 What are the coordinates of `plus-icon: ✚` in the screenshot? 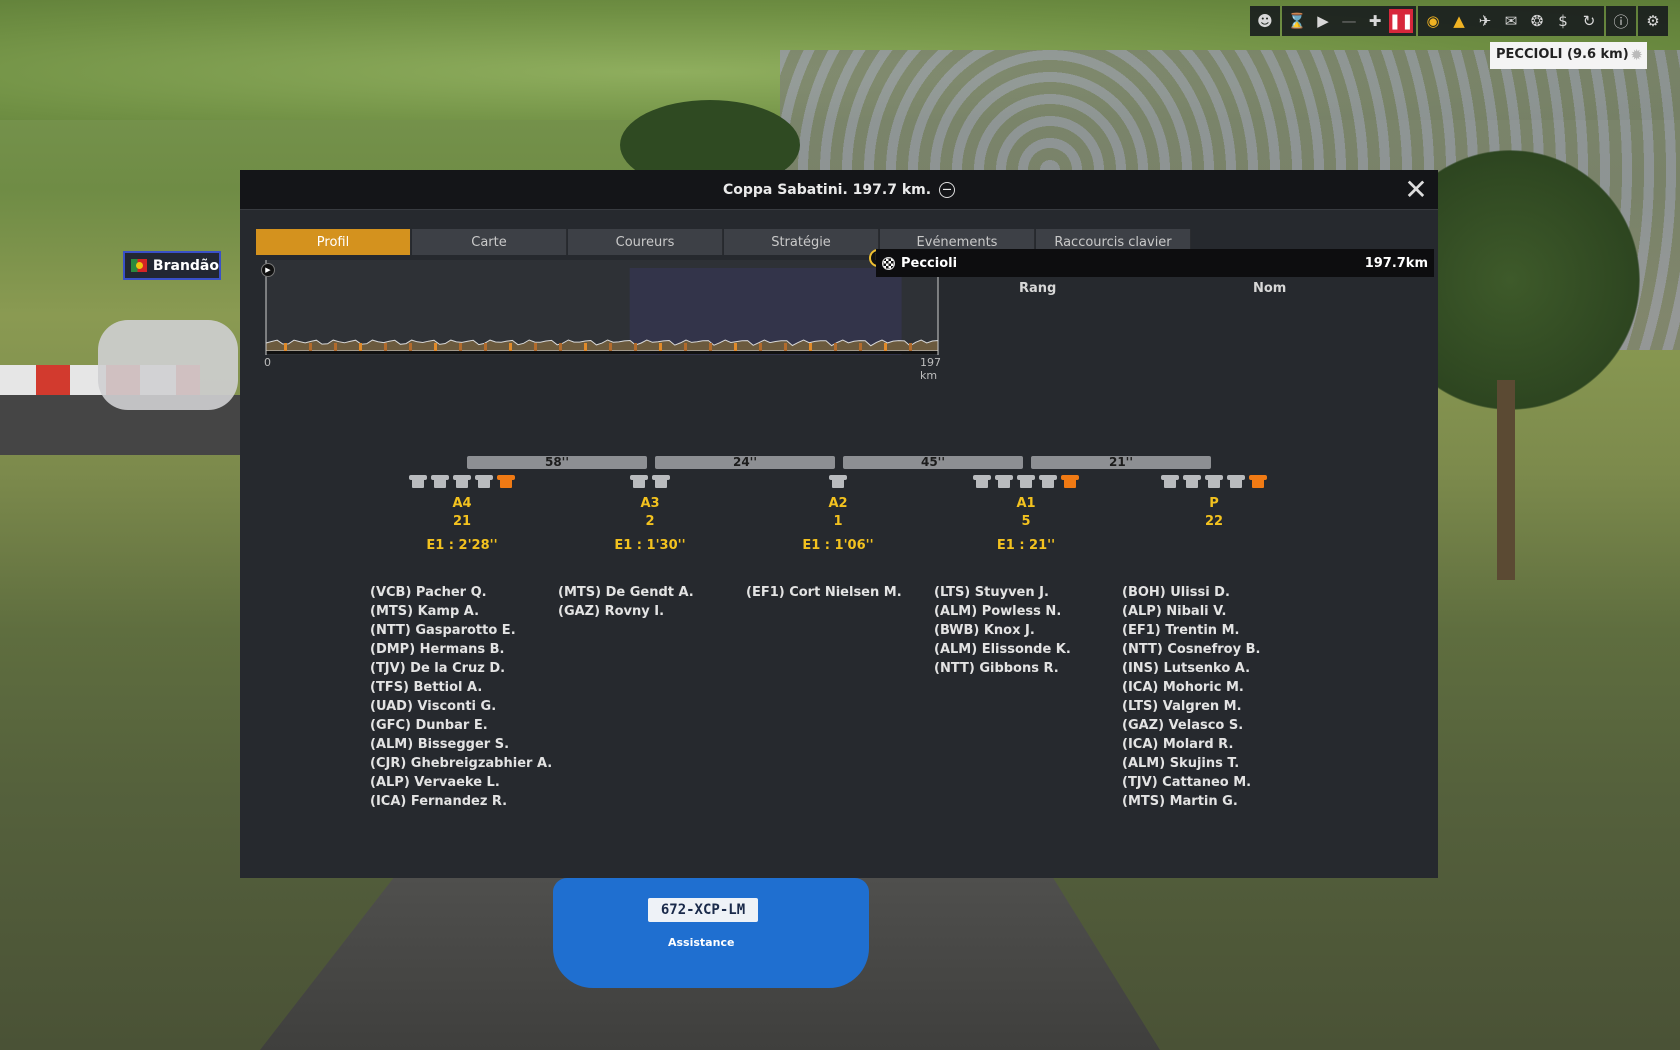 It's located at (1375, 21).